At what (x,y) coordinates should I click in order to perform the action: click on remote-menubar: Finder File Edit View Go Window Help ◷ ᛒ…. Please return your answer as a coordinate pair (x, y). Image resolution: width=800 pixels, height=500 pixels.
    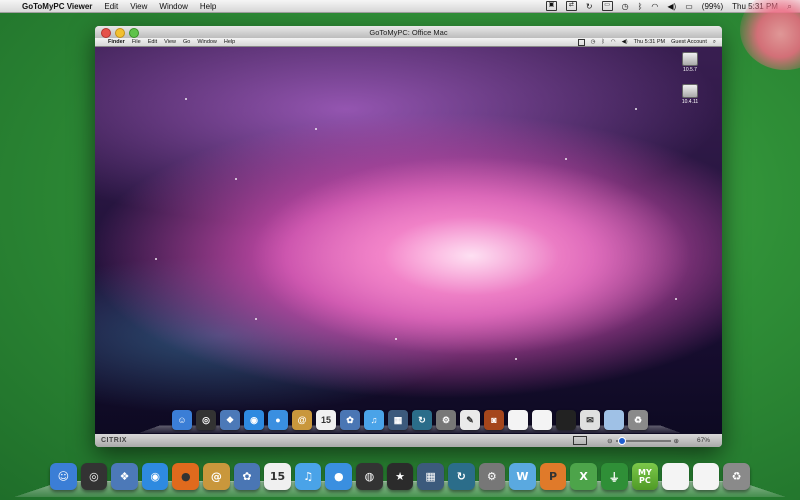
    Looking at the image, I should click on (408, 42).